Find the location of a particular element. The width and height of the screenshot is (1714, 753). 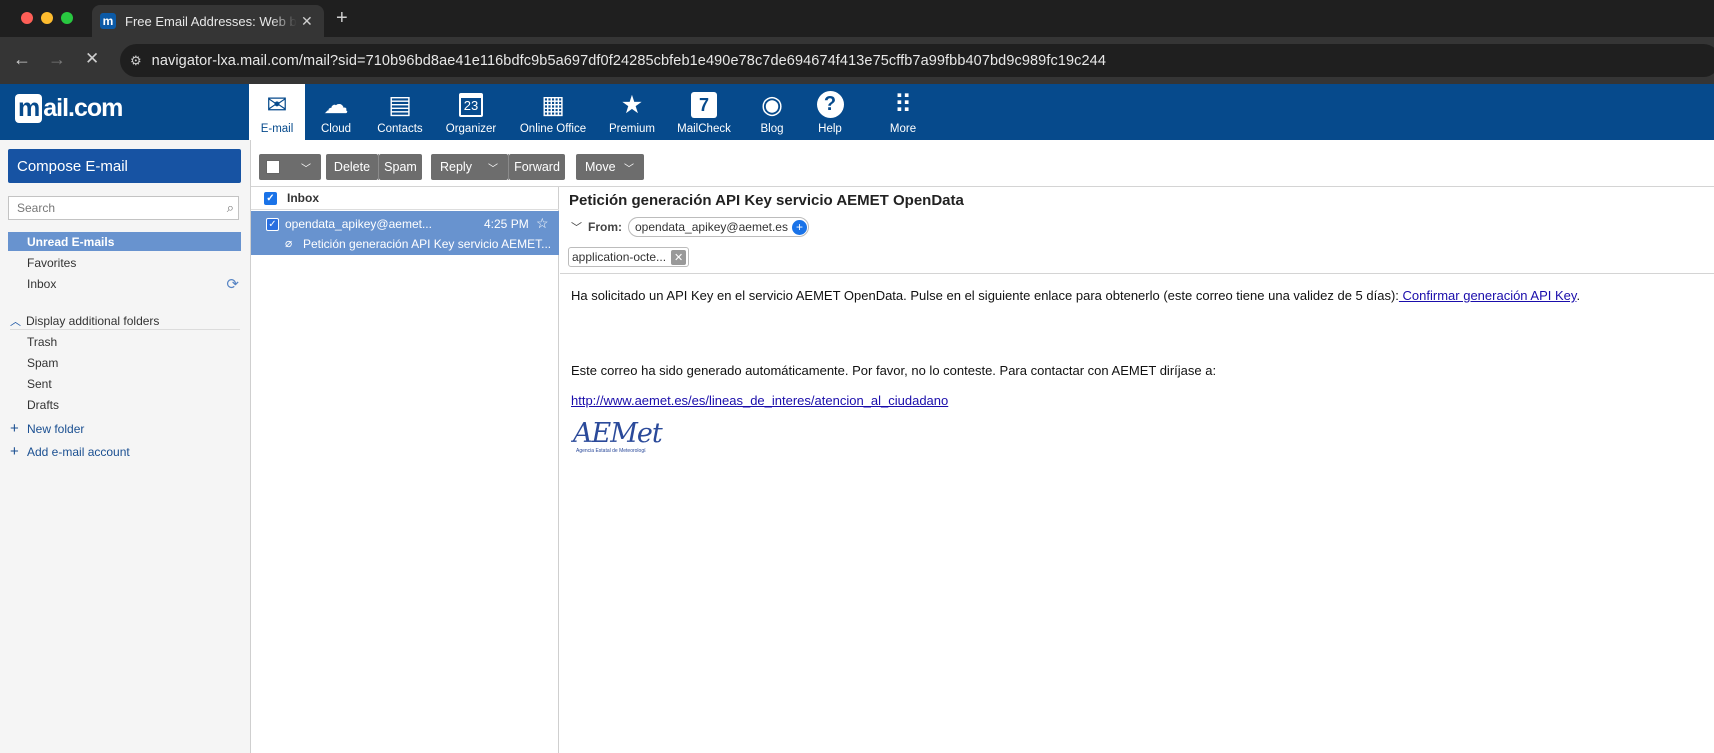

delete-button: Delete is located at coordinates (352, 167).